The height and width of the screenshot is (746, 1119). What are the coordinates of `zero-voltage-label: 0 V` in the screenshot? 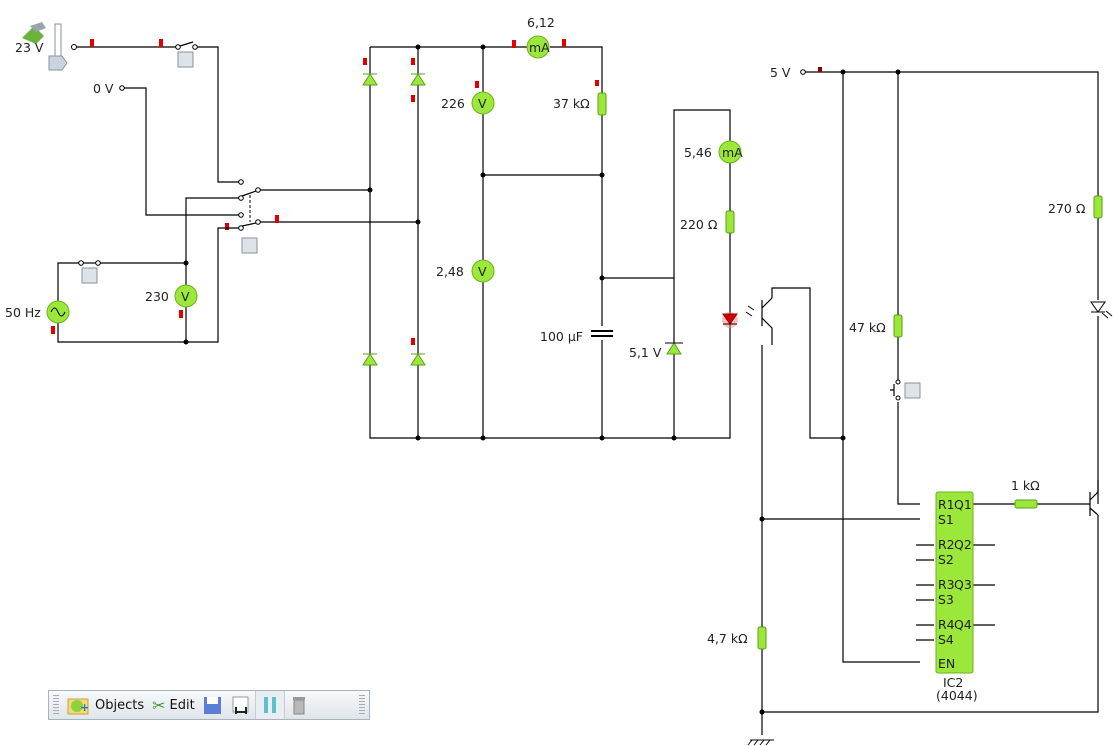 It's located at (103, 88).